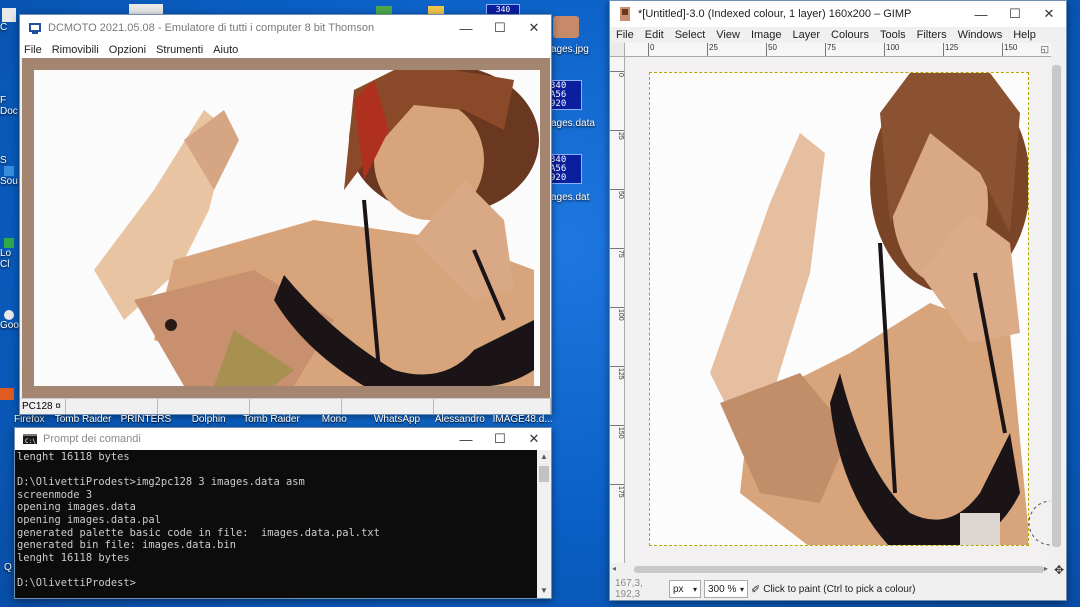  What do you see at coordinates (55, 494) in the screenshot?
I see `terminal-line: screenmode 3` at bounding box center [55, 494].